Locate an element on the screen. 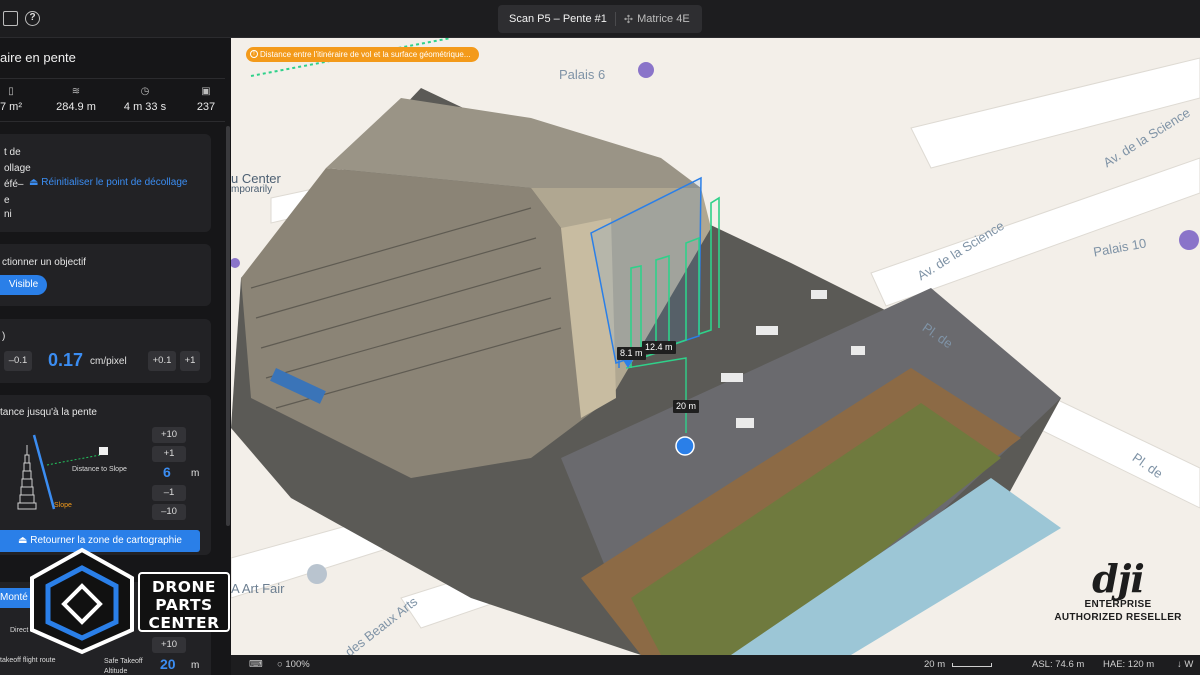  stat-distance-value: 284.9 m is located at coordinates (76, 107).